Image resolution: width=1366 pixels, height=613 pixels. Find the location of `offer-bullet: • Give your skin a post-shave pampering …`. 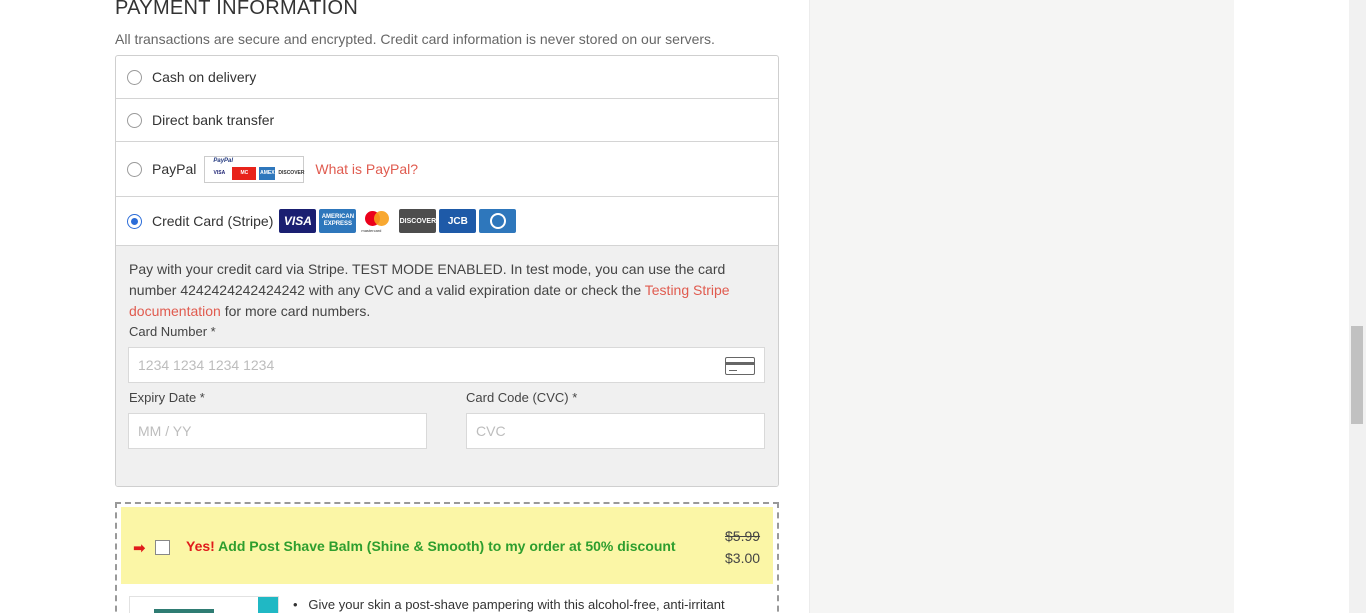

offer-bullet: • Give your skin a post-shave pampering … is located at coordinates (509, 604).